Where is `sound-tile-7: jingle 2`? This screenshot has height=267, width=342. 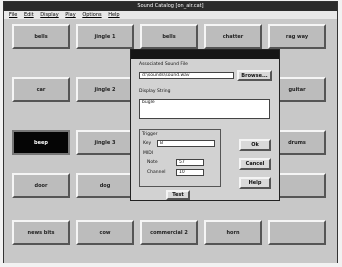
sound-tile-7: jingle 2 is located at coordinates (105, 89).